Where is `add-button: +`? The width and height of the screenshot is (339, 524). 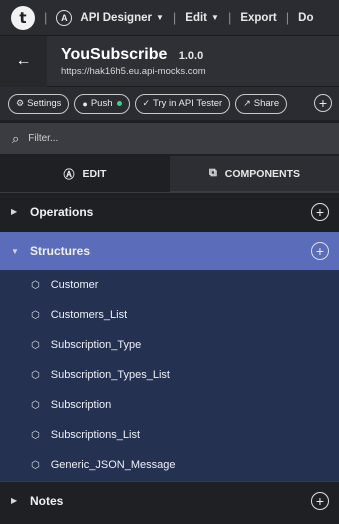 add-button: + is located at coordinates (323, 103).